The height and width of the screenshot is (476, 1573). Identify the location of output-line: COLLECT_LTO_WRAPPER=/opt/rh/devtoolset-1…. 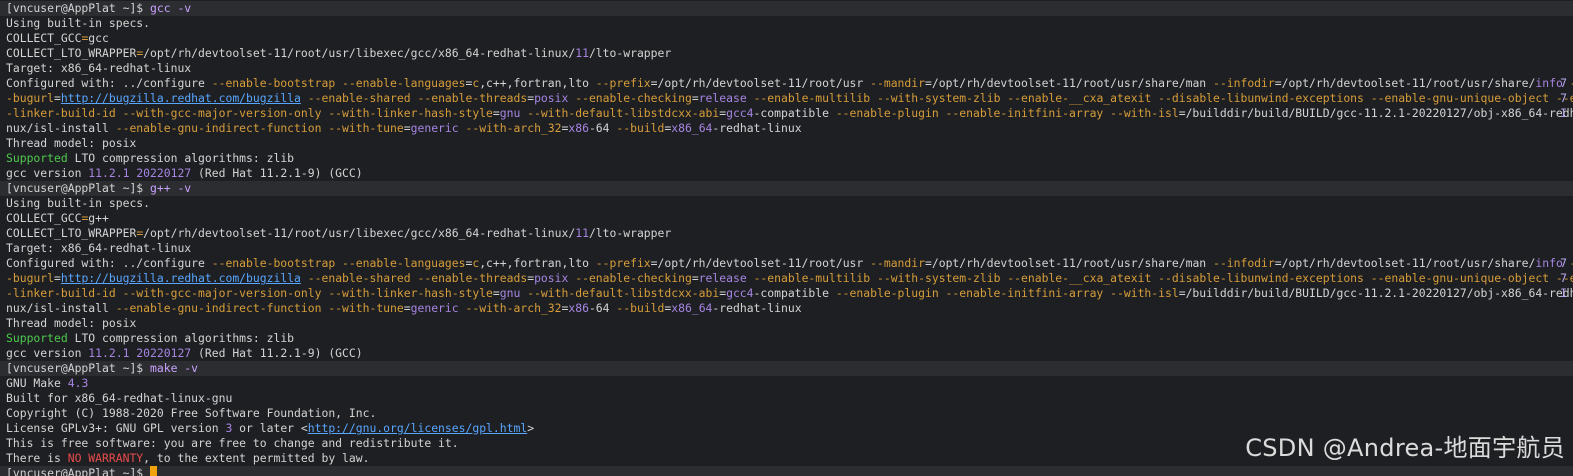
(786, 233).